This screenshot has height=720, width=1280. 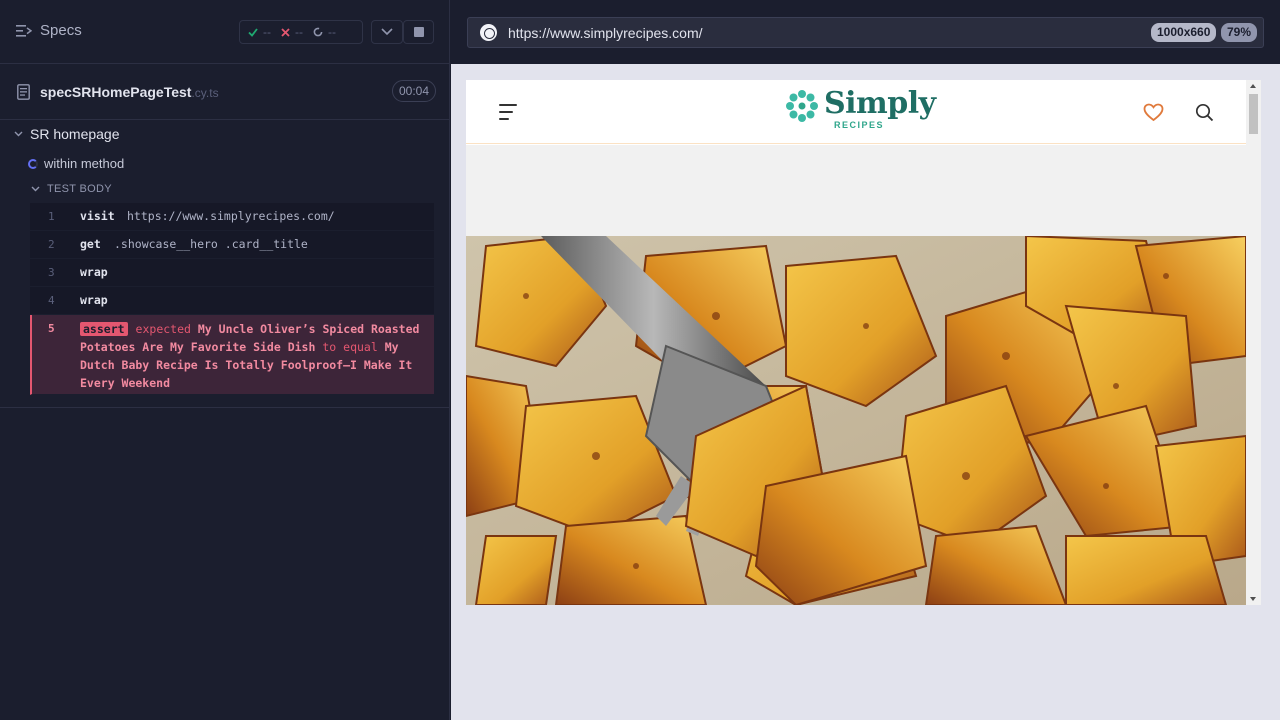 What do you see at coordinates (23, 92) in the screenshot?
I see `file-icon` at bounding box center [23, 92].